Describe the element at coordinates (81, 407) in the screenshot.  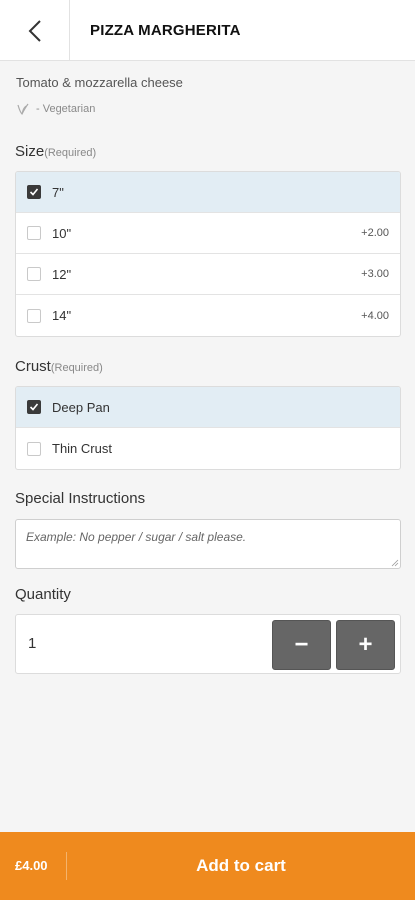
I see `crust-option-label: Deep Pan` at that location.